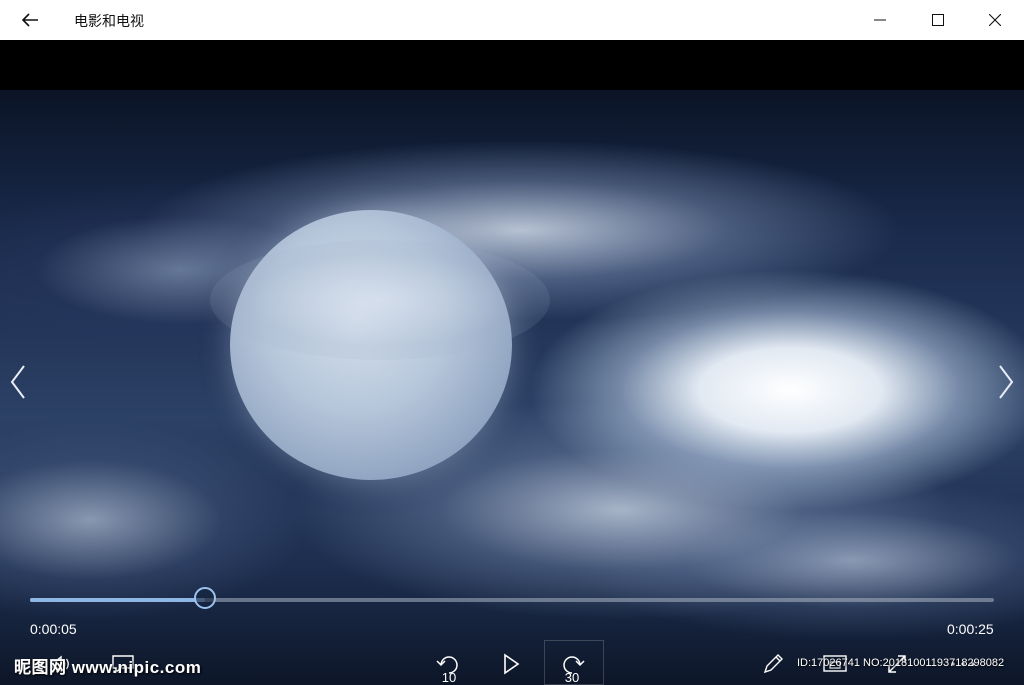 Image resolution: width=1024 pixels, height=685 pixels. I want to click on skip-forward-button: 30, so click(572, 664).